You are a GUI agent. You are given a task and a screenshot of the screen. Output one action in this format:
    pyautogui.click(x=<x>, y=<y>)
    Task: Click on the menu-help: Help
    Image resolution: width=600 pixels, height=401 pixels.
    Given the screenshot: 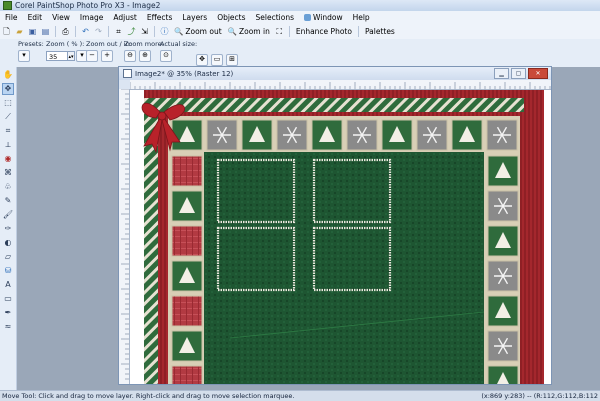 What is the action you would take?
    pyautogui.click(x=361, y=17)
    